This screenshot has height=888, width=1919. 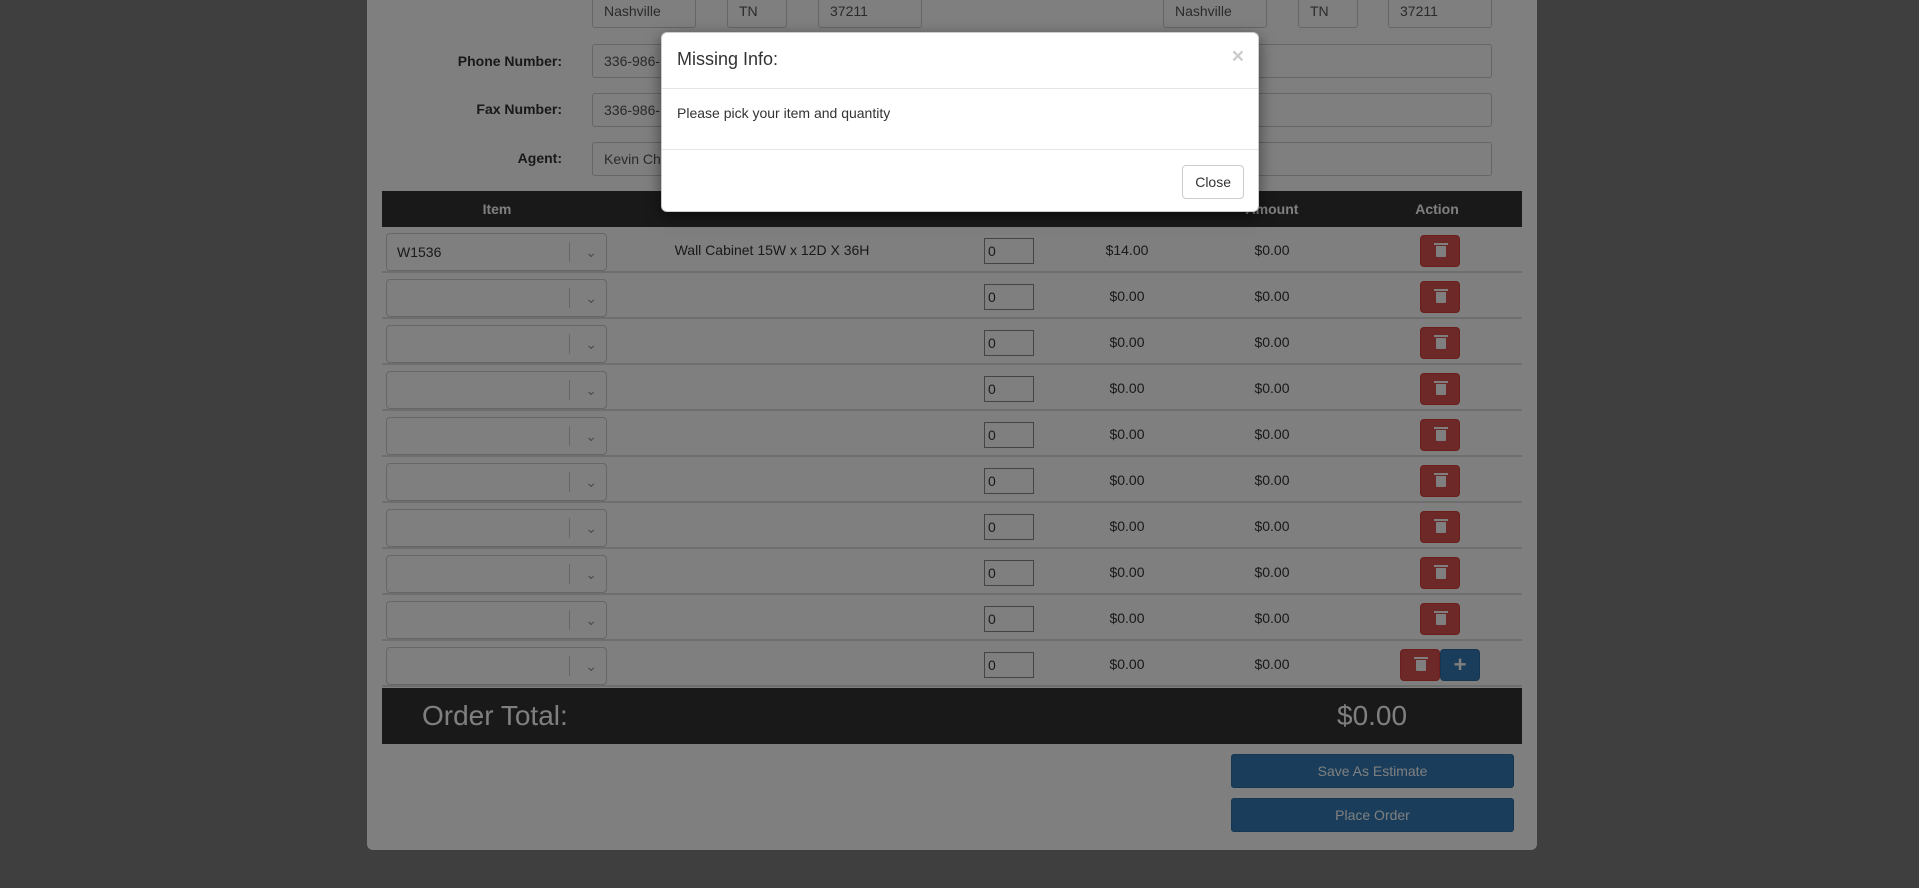 I want to click on modal-footer: Close, so click(x=960, y=181).